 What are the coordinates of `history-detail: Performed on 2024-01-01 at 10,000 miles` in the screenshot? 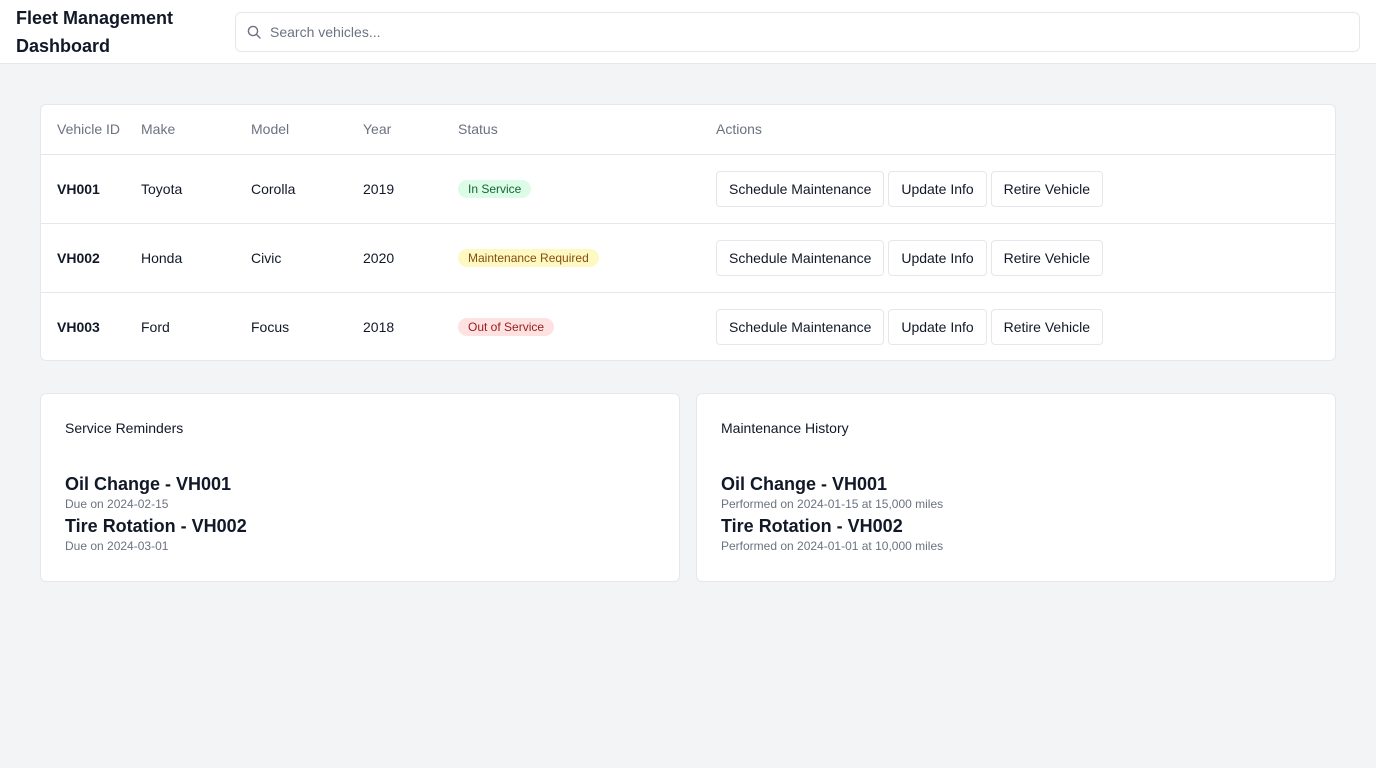 It's located at (832, 546).